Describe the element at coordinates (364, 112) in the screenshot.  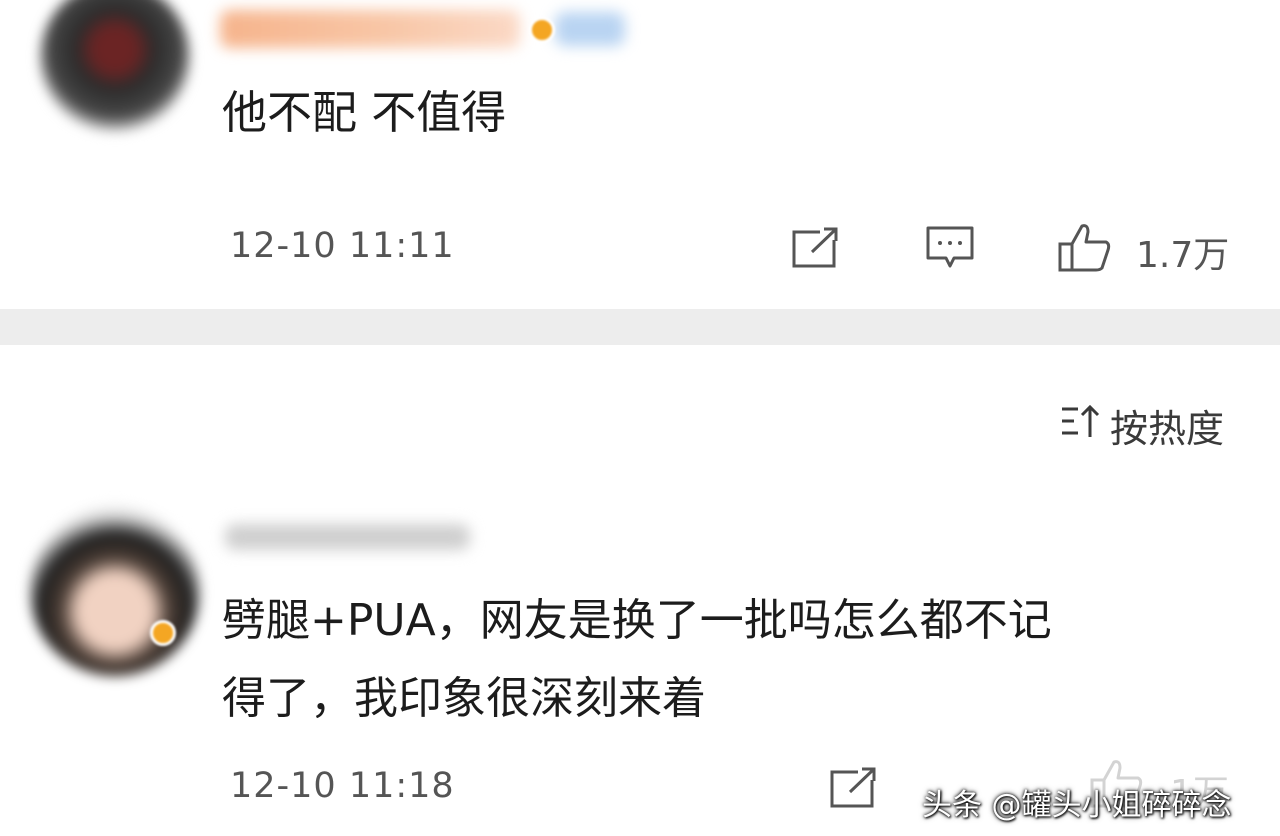
I see `comment-text: 他不配 不值得` at that location.